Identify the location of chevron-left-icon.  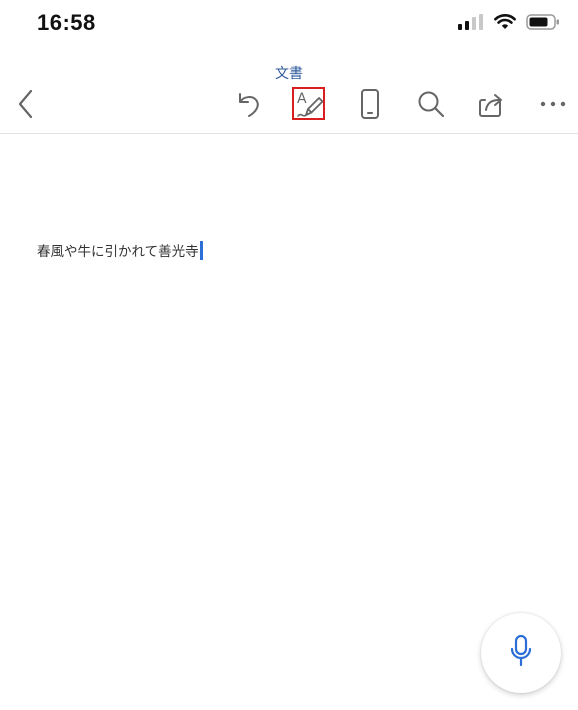
(26, 104).